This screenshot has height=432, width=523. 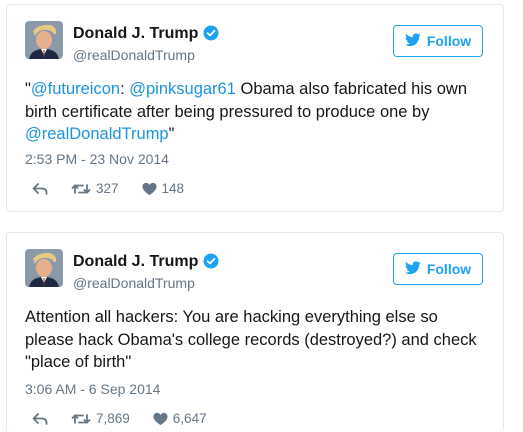 What do you see at coordinates (173, 188) in the screenshot?
I see `like-count: 148` at bounding box center [173, 188].